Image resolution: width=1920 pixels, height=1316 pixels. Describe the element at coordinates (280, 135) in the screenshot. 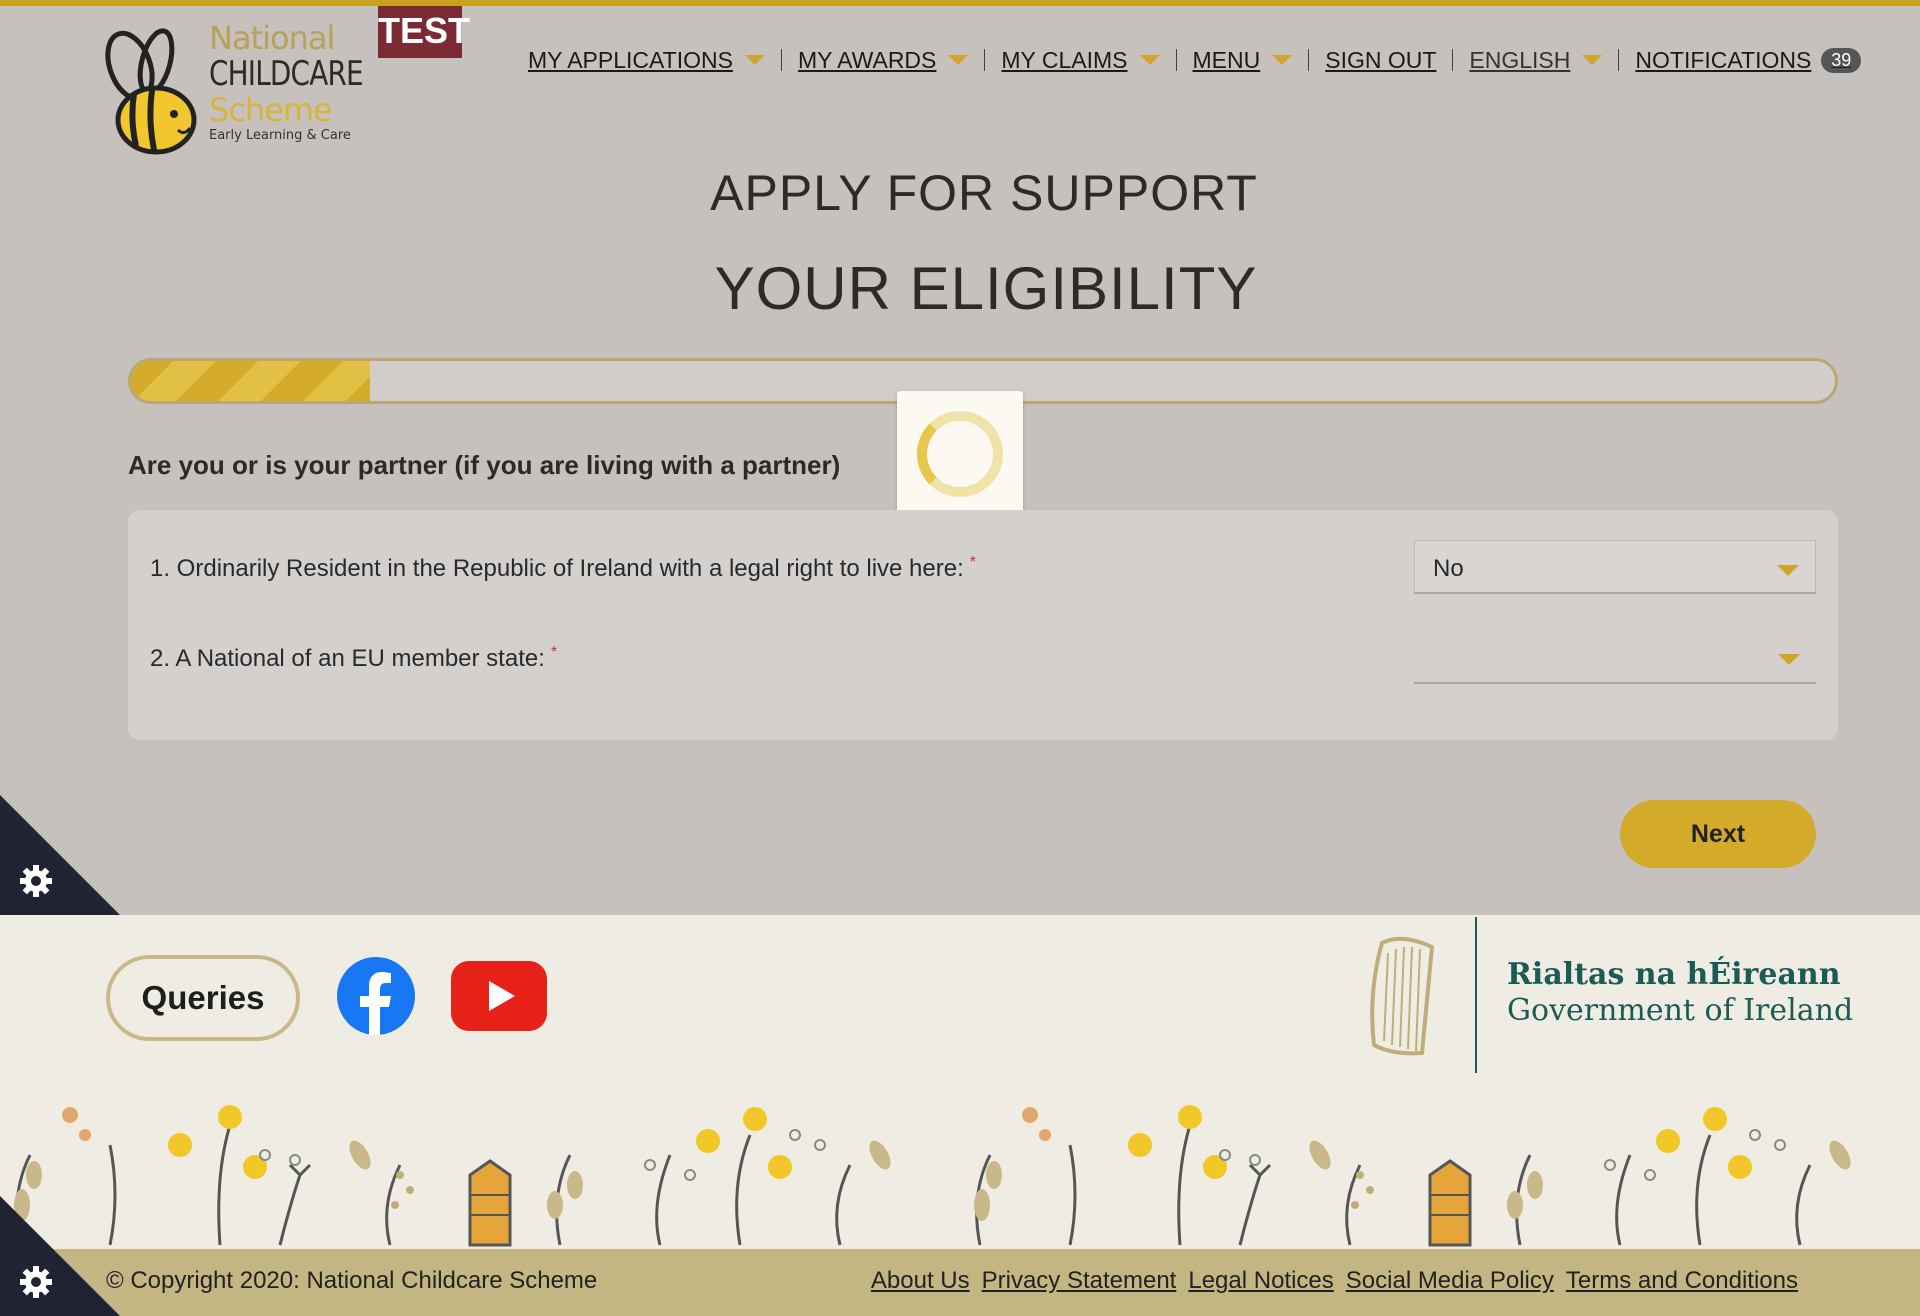

I see `logo-line-tagline: Early Learning & Care` at that location.